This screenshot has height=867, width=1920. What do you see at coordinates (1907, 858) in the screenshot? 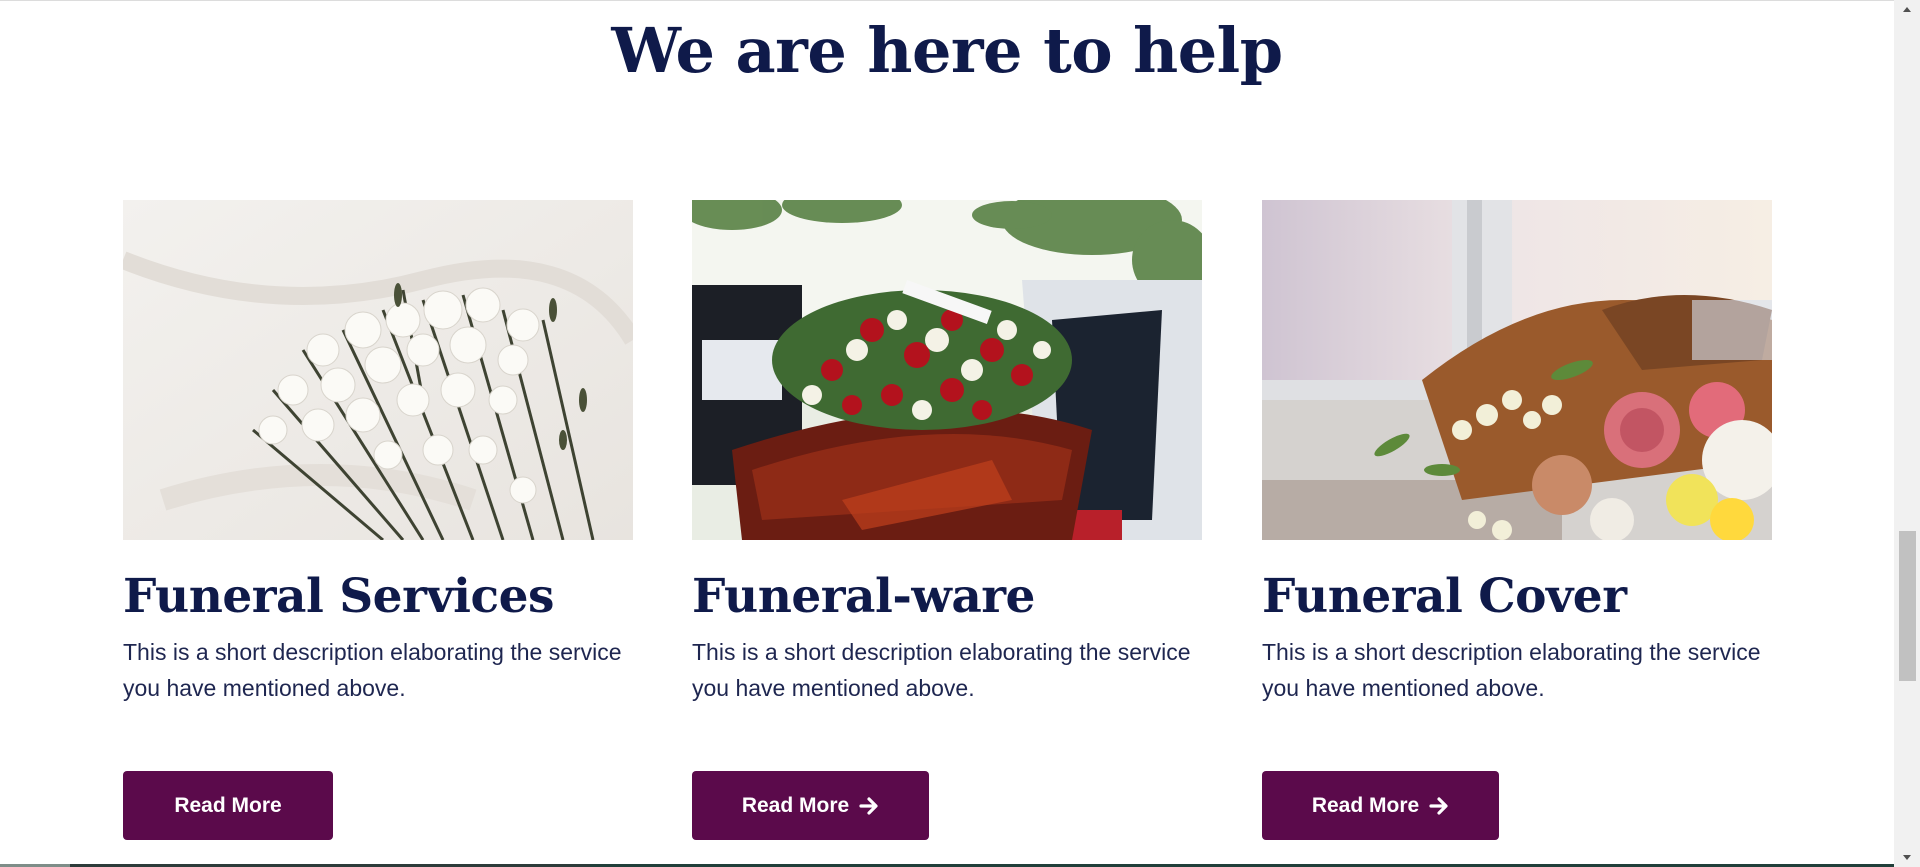
I see `scroll-down-icon` at bounding box center [1907, 858].